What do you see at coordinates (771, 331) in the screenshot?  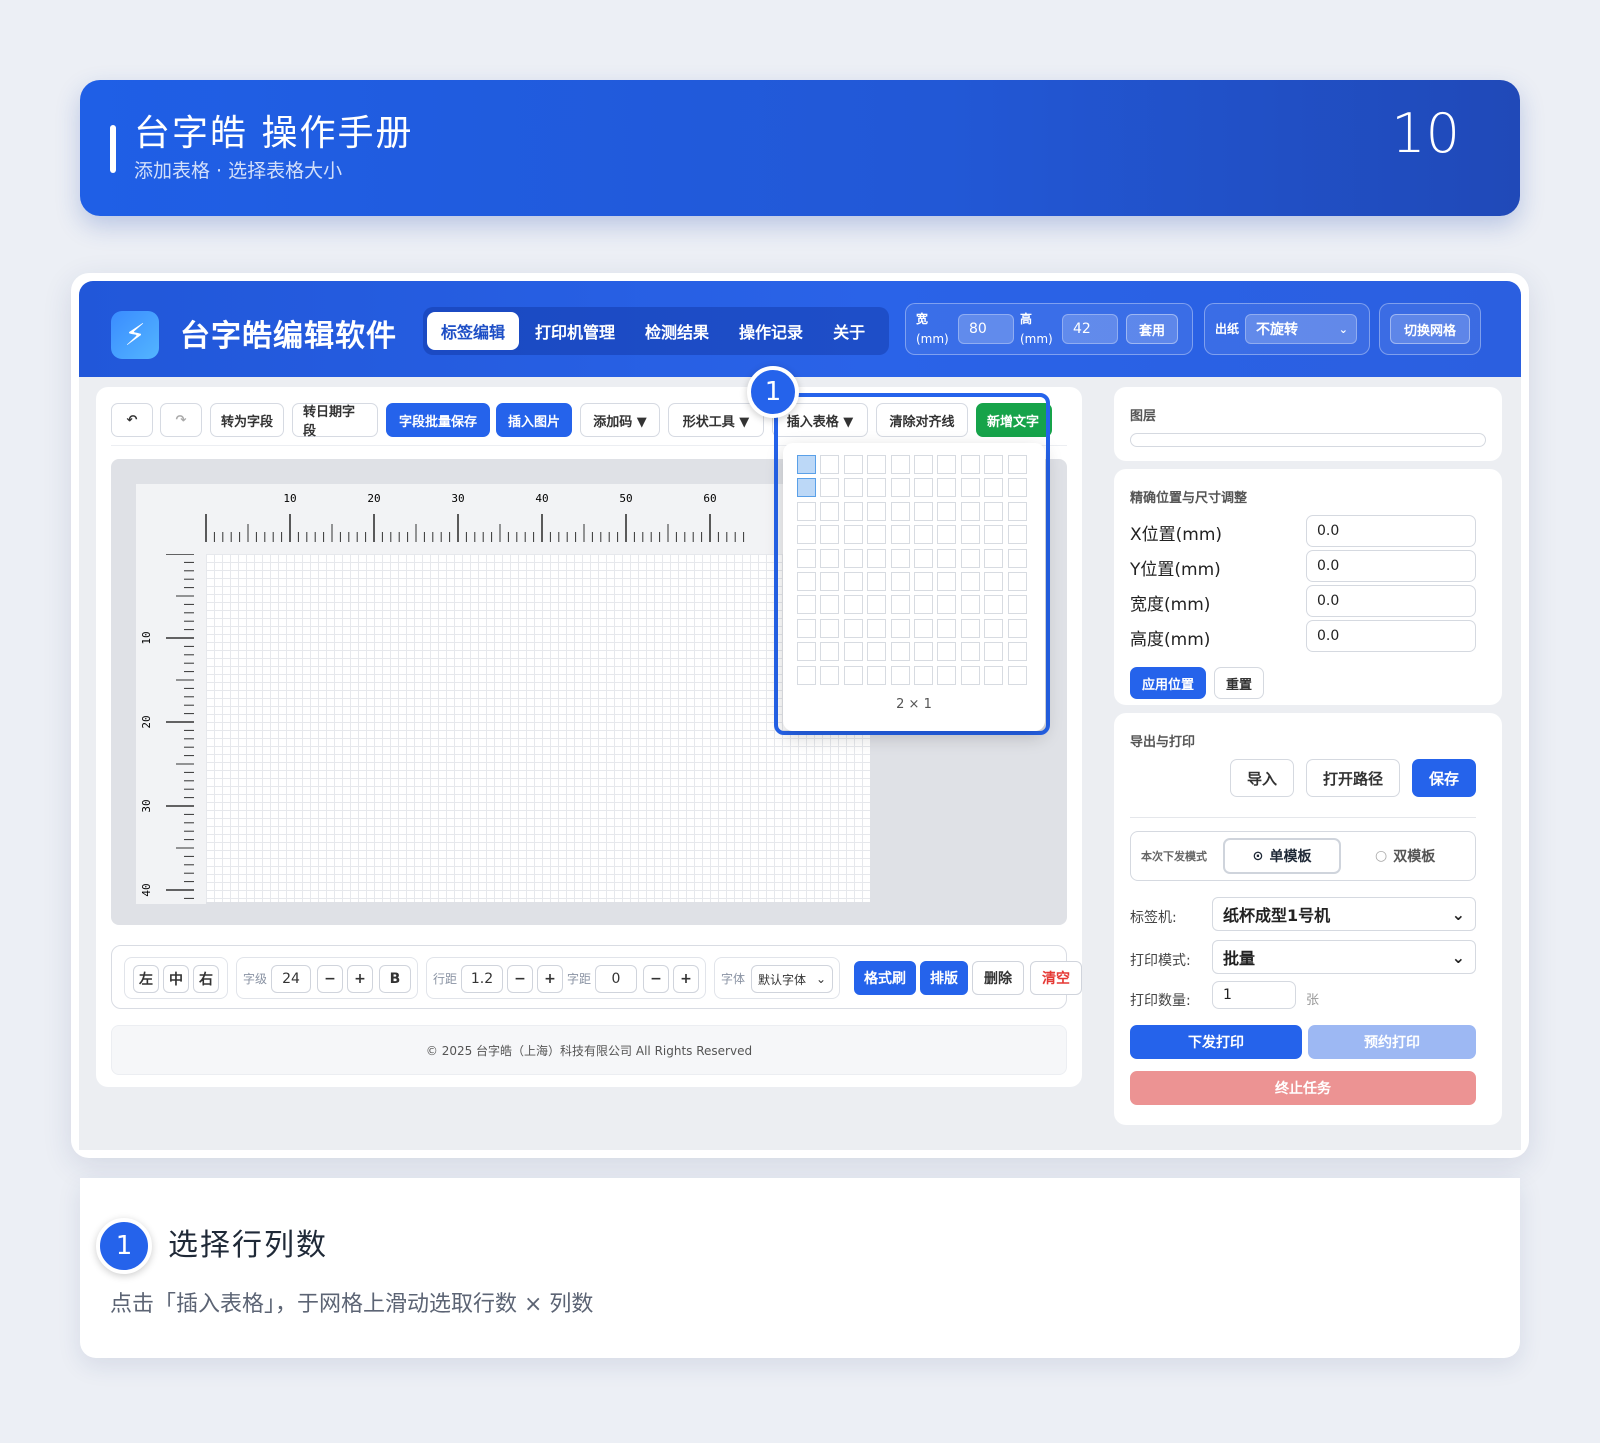 I see `nav-operation-log: 操作记录` at bounding box center [771, 331].